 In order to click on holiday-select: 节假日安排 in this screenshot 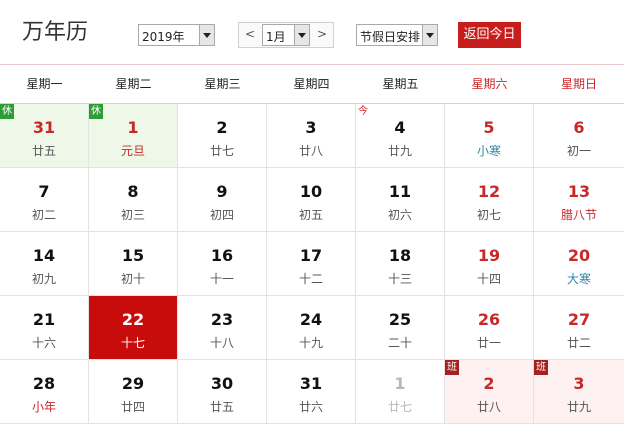, I will do `click(397, 35)`.